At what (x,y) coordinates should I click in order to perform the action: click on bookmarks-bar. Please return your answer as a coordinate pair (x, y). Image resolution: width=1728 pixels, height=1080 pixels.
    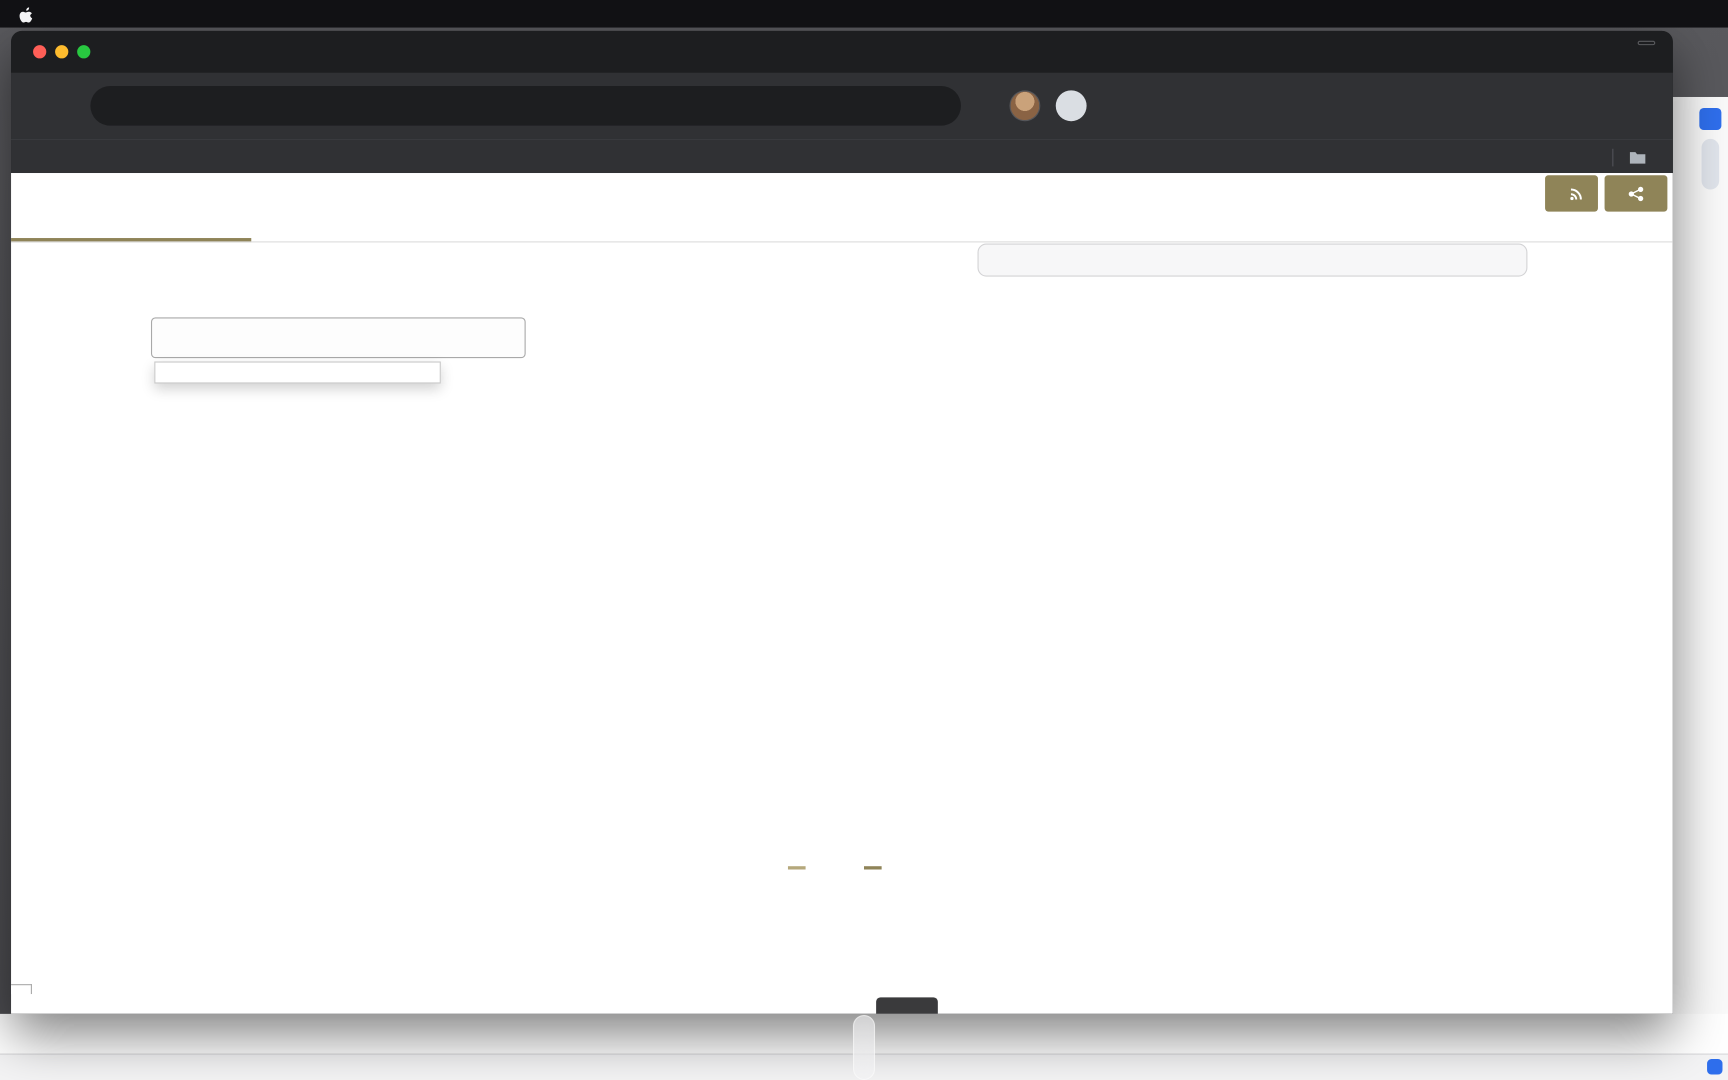
    Looking at the image, I should click on (842, 156).